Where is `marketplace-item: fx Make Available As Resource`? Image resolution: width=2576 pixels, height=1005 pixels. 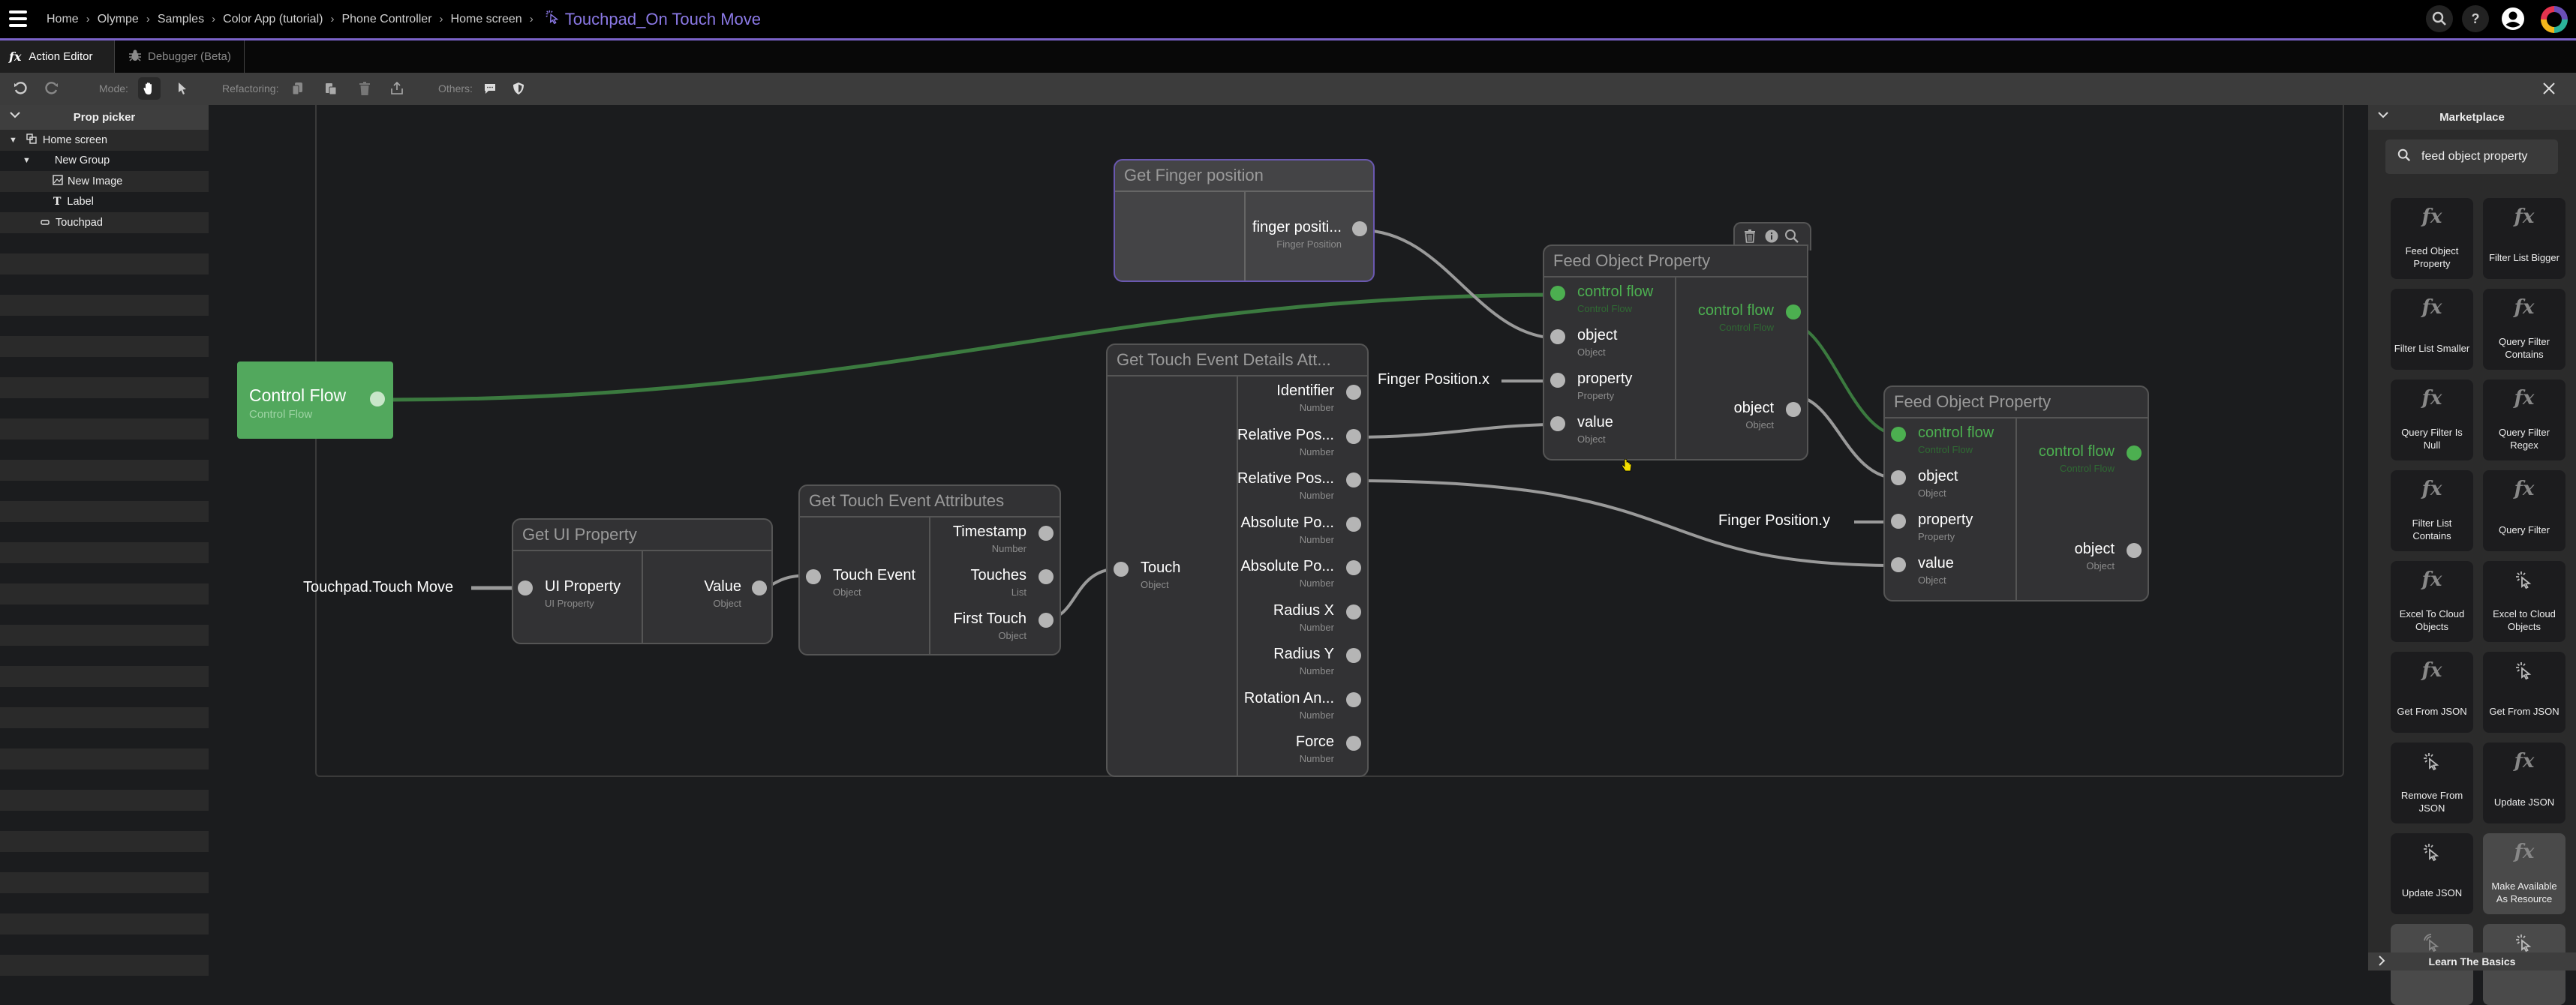
marketplace-item: fx Make Available As Resource is located at coordinates (2524, 873).